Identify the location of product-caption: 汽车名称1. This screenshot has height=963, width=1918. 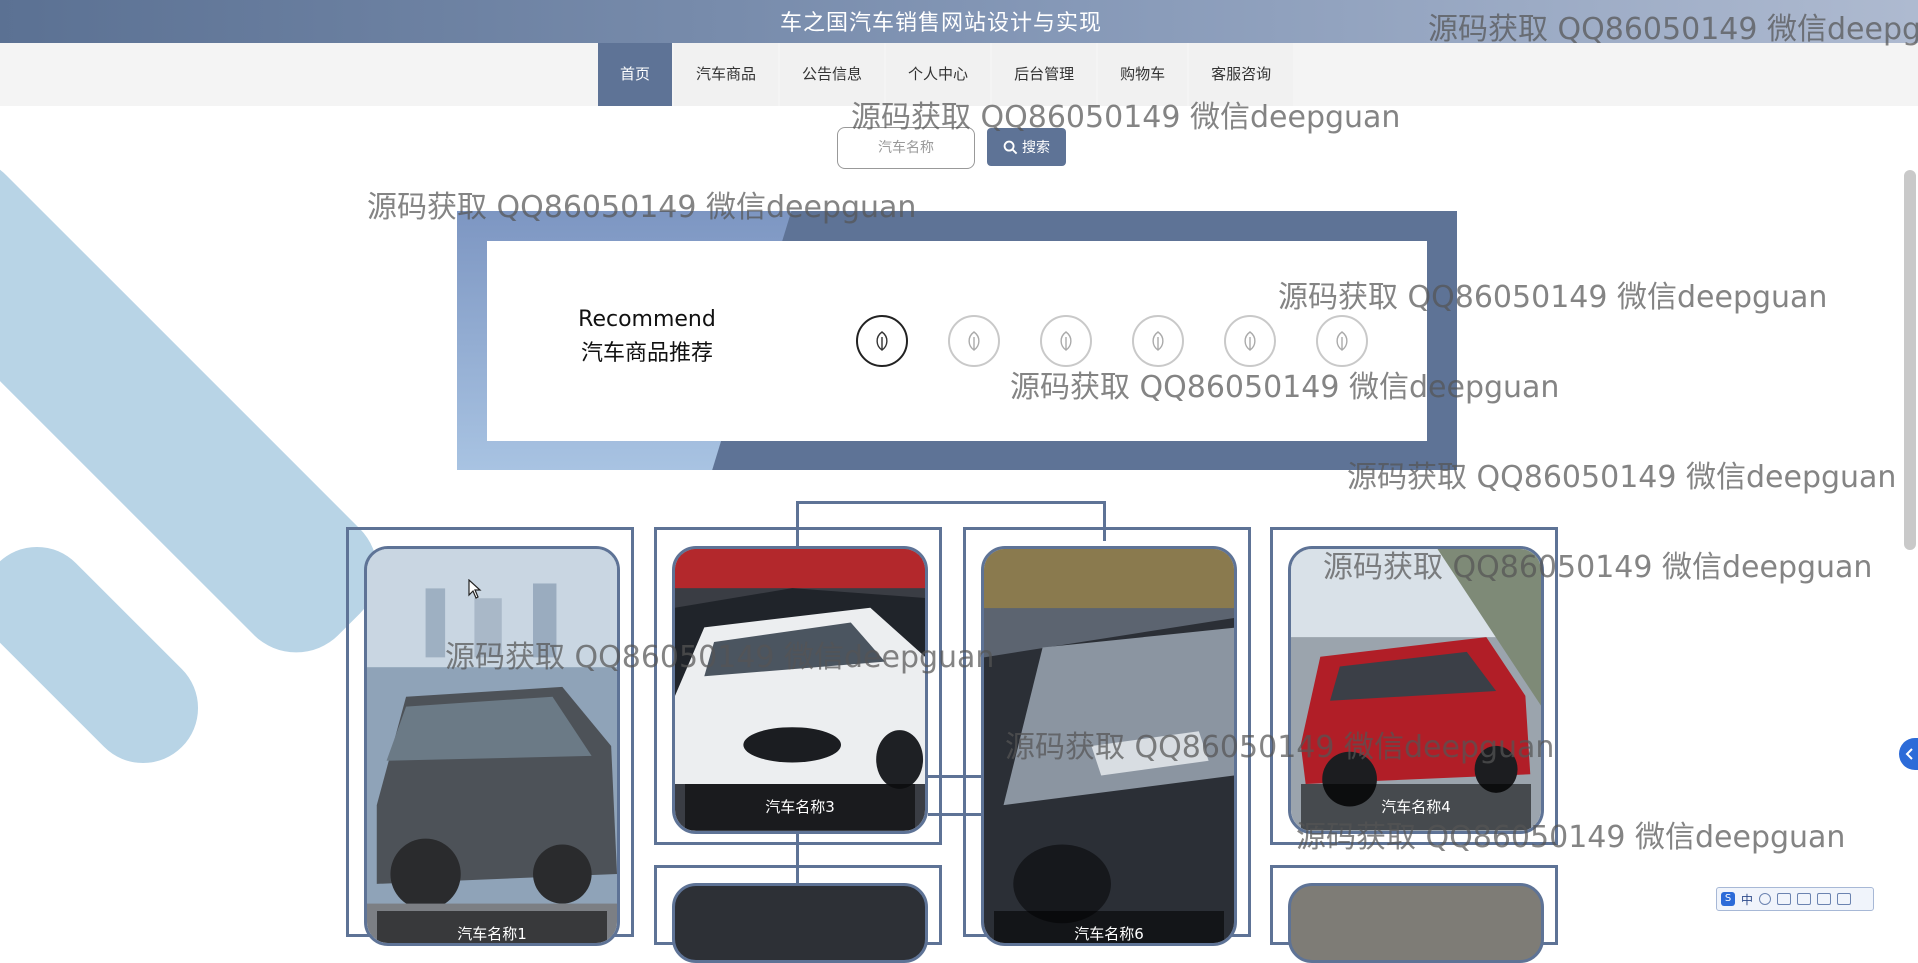
(492, 927).